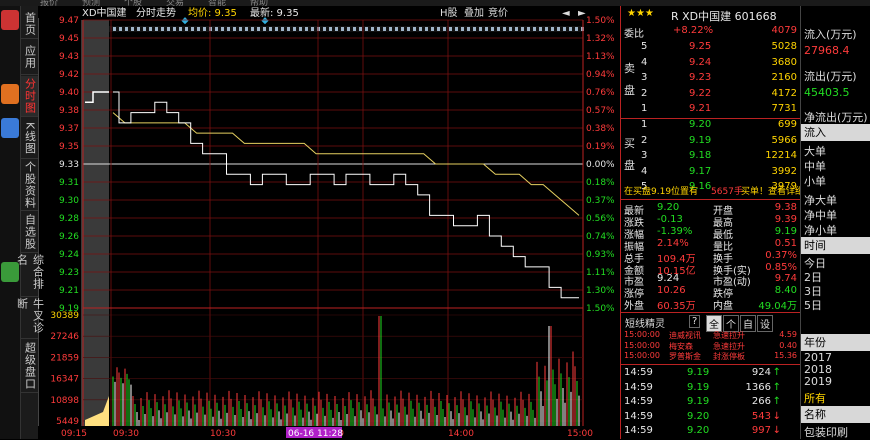 This screenshot has height=440, width=870. I want to click on outflow-label: 流出(万元), so click(830, 76).